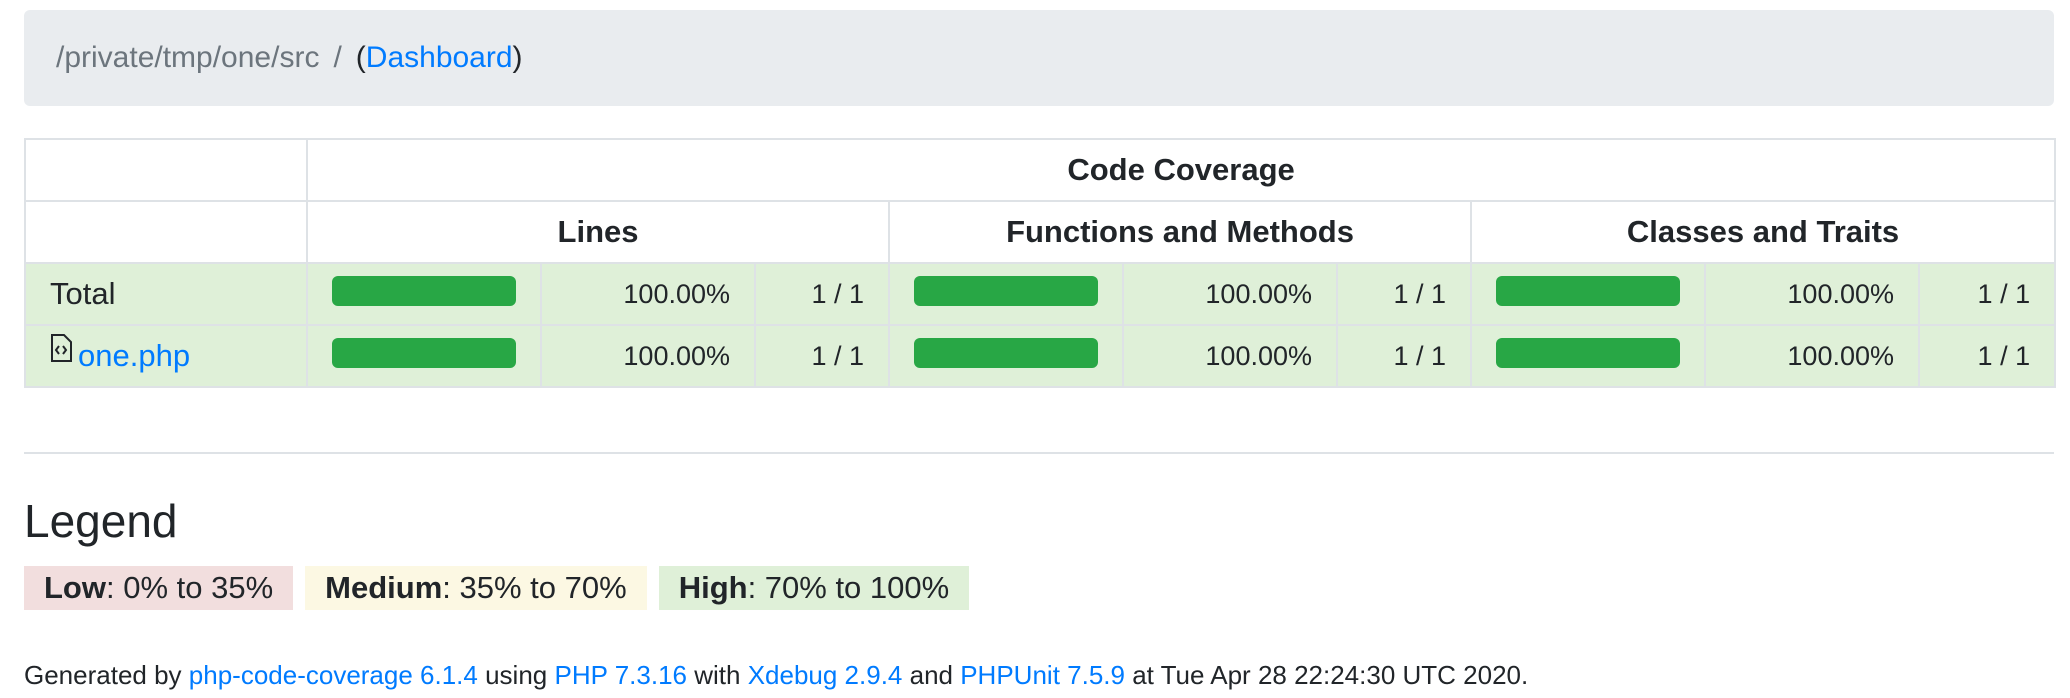  What do you see at coordinates (190, 587) in the screenshot?
I see `legend-low-range: : 0% to 35%` at bounding box center [190, 587].